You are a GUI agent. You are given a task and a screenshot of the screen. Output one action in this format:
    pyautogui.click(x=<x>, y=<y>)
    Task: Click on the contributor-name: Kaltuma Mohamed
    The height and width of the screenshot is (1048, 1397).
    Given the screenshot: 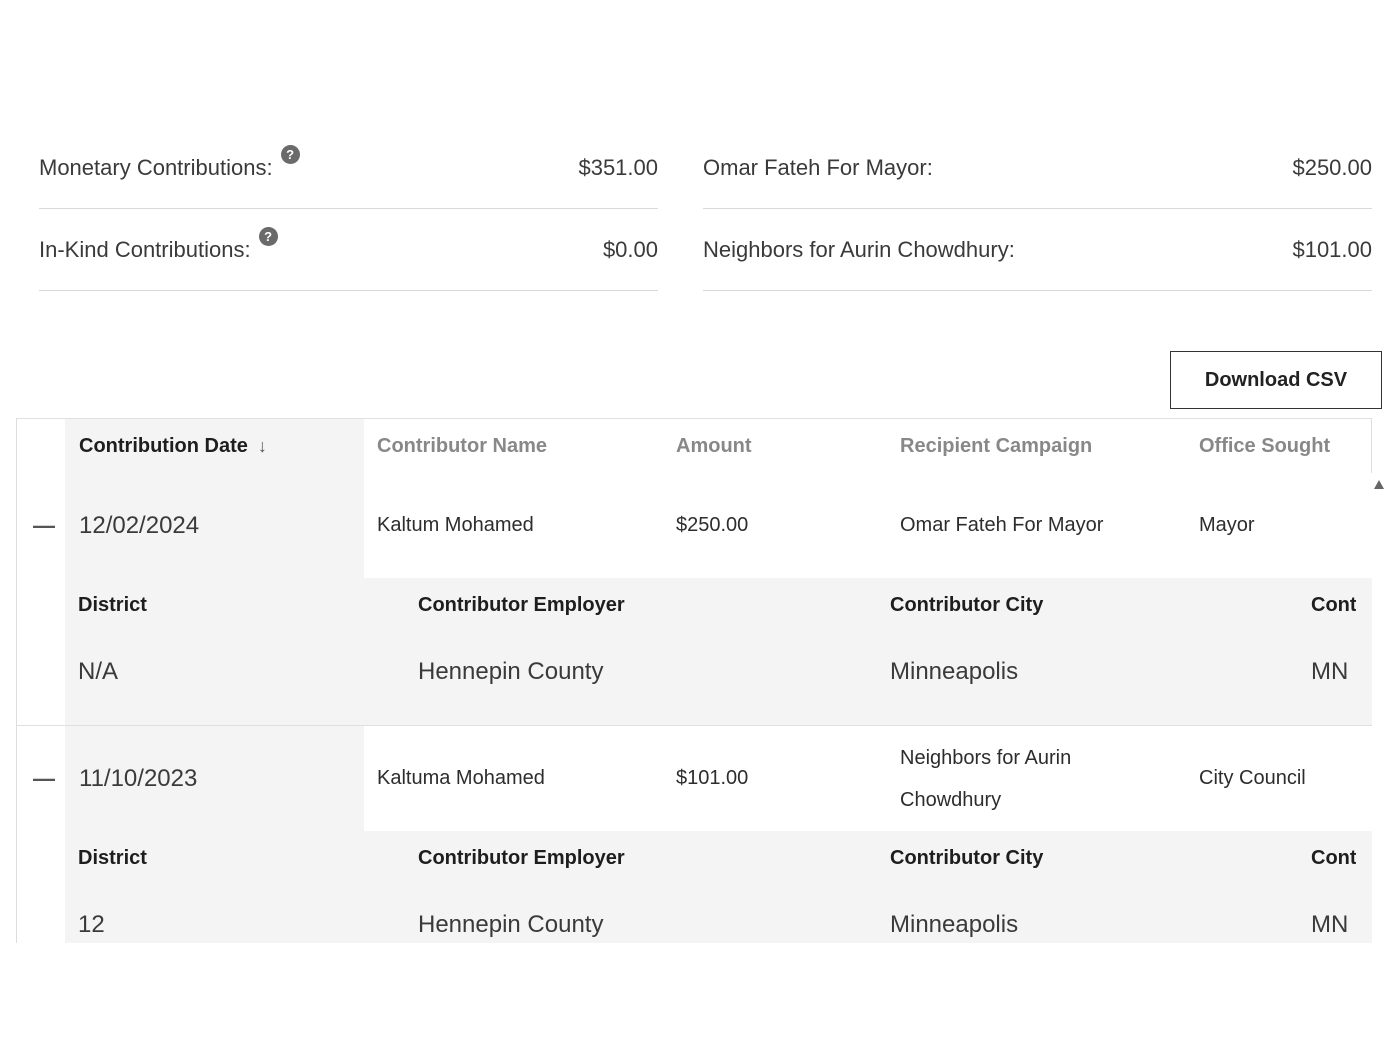 What is the action you would take?
    pyautogui.click(x=461, y=778)
    